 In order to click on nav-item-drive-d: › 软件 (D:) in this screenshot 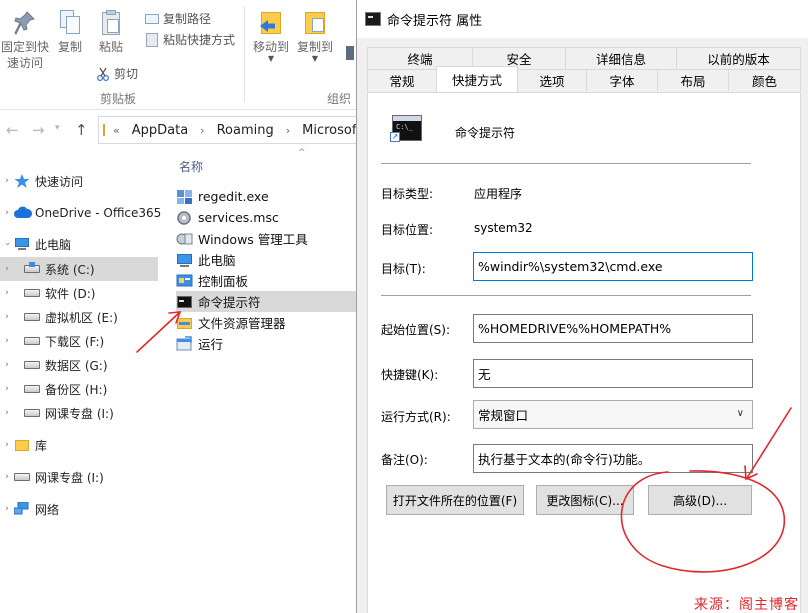, I will do `click(79, 293)`.